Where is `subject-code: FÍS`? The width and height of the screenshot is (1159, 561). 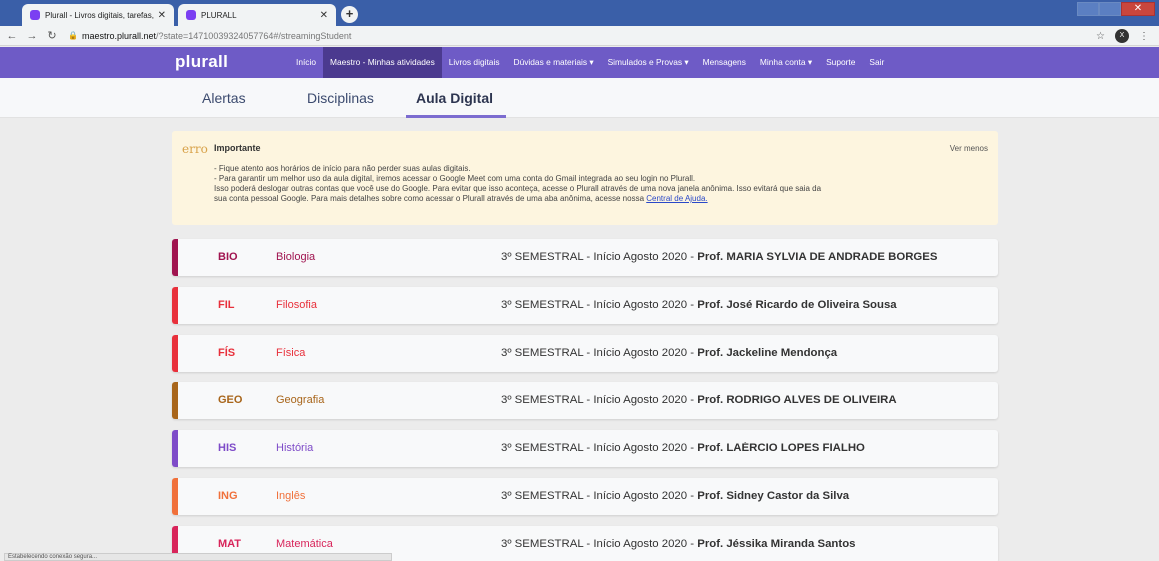
subject-code: FÍS is located at coordinates (227, 353).